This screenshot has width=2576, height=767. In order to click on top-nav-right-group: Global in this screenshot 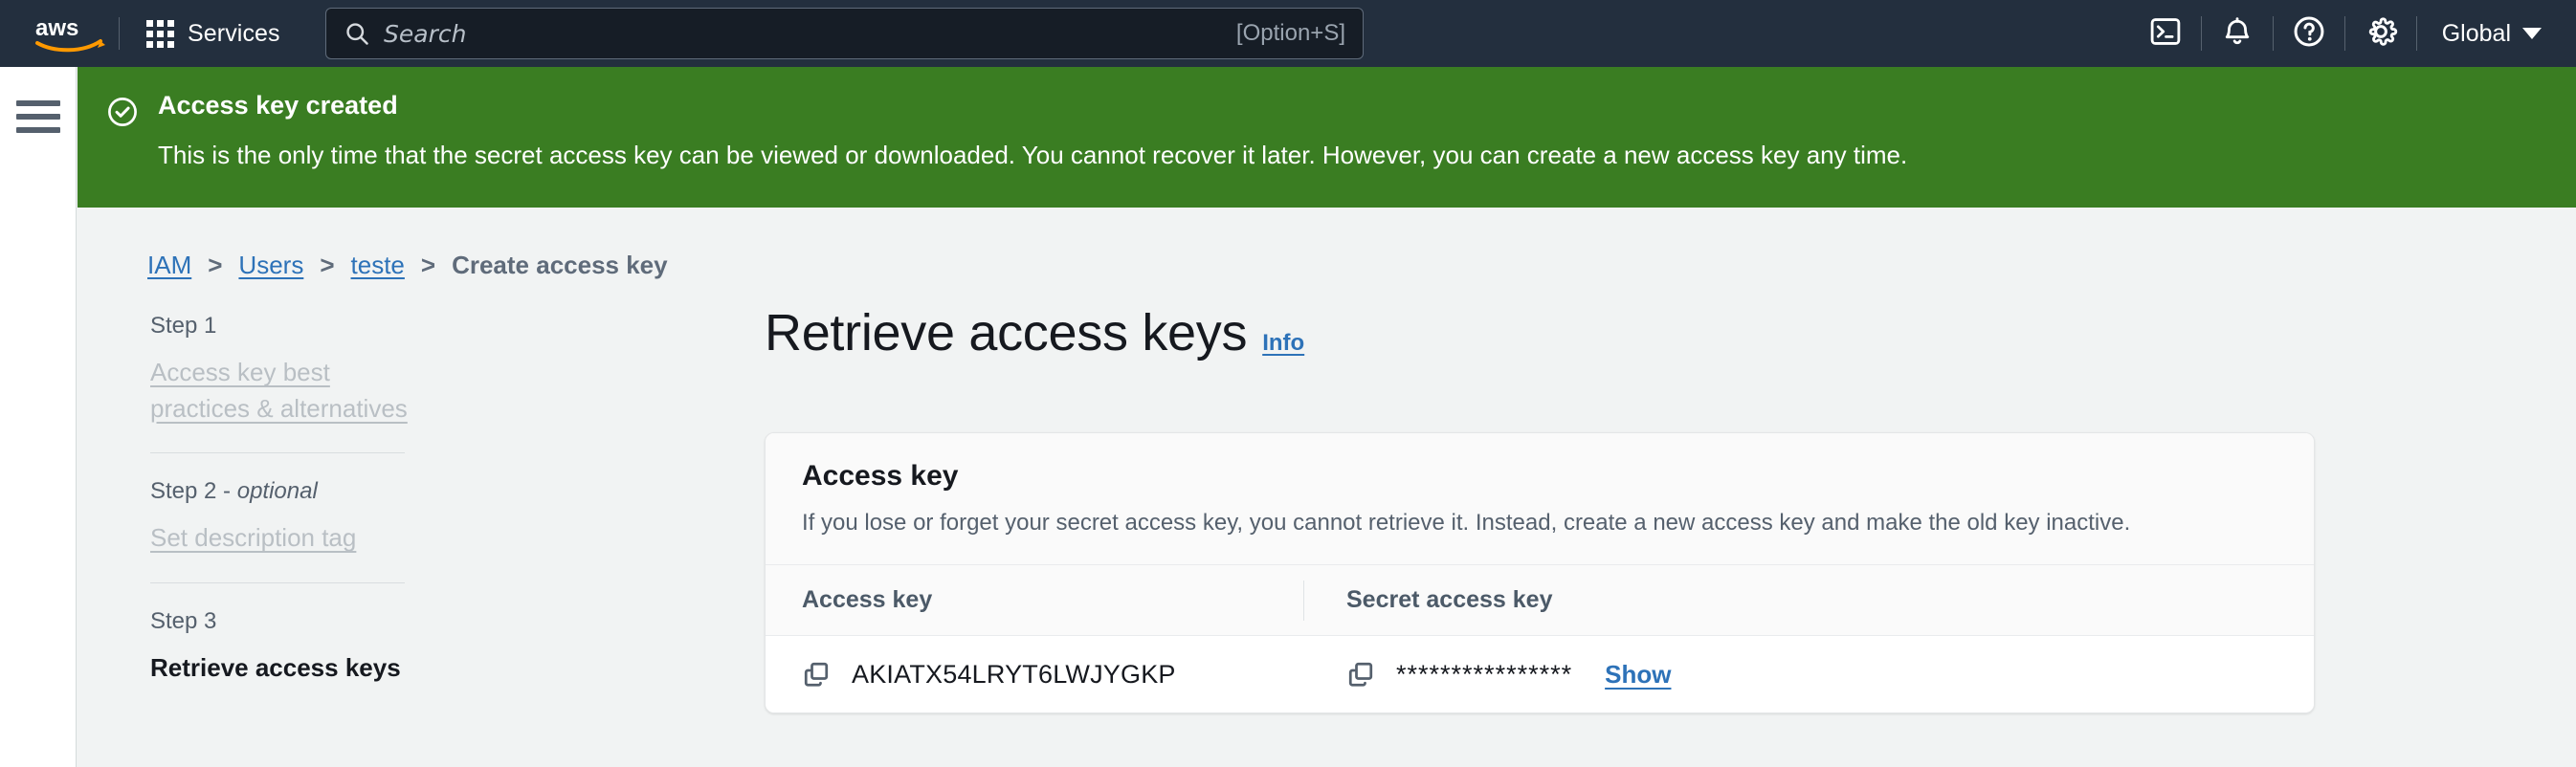, I will do `click(2353, 33)`.